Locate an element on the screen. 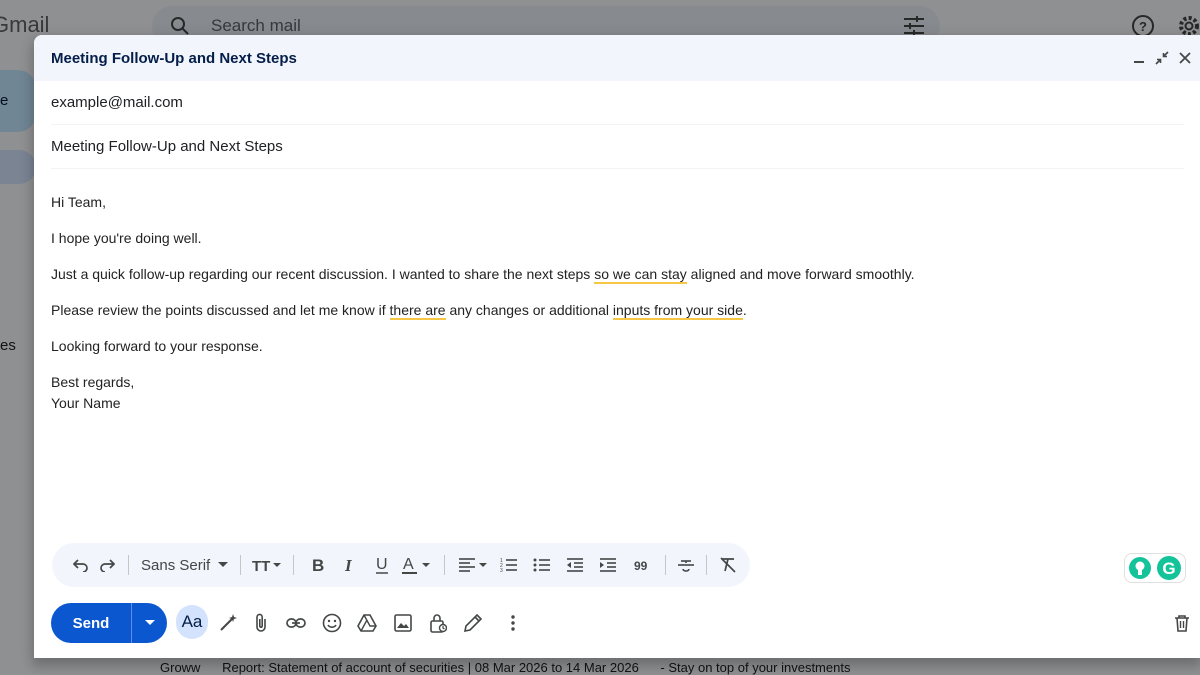 This screenshot has width=1200, height=675. underline-icon: U is located at coordinates (382, 565).